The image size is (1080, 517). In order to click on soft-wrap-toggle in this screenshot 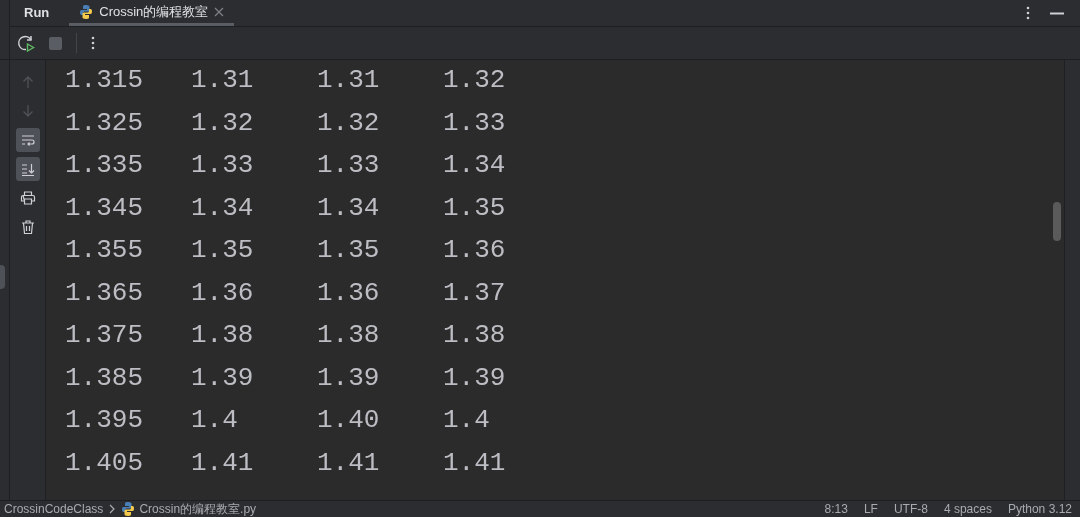, I will do `click(27, 140)`.